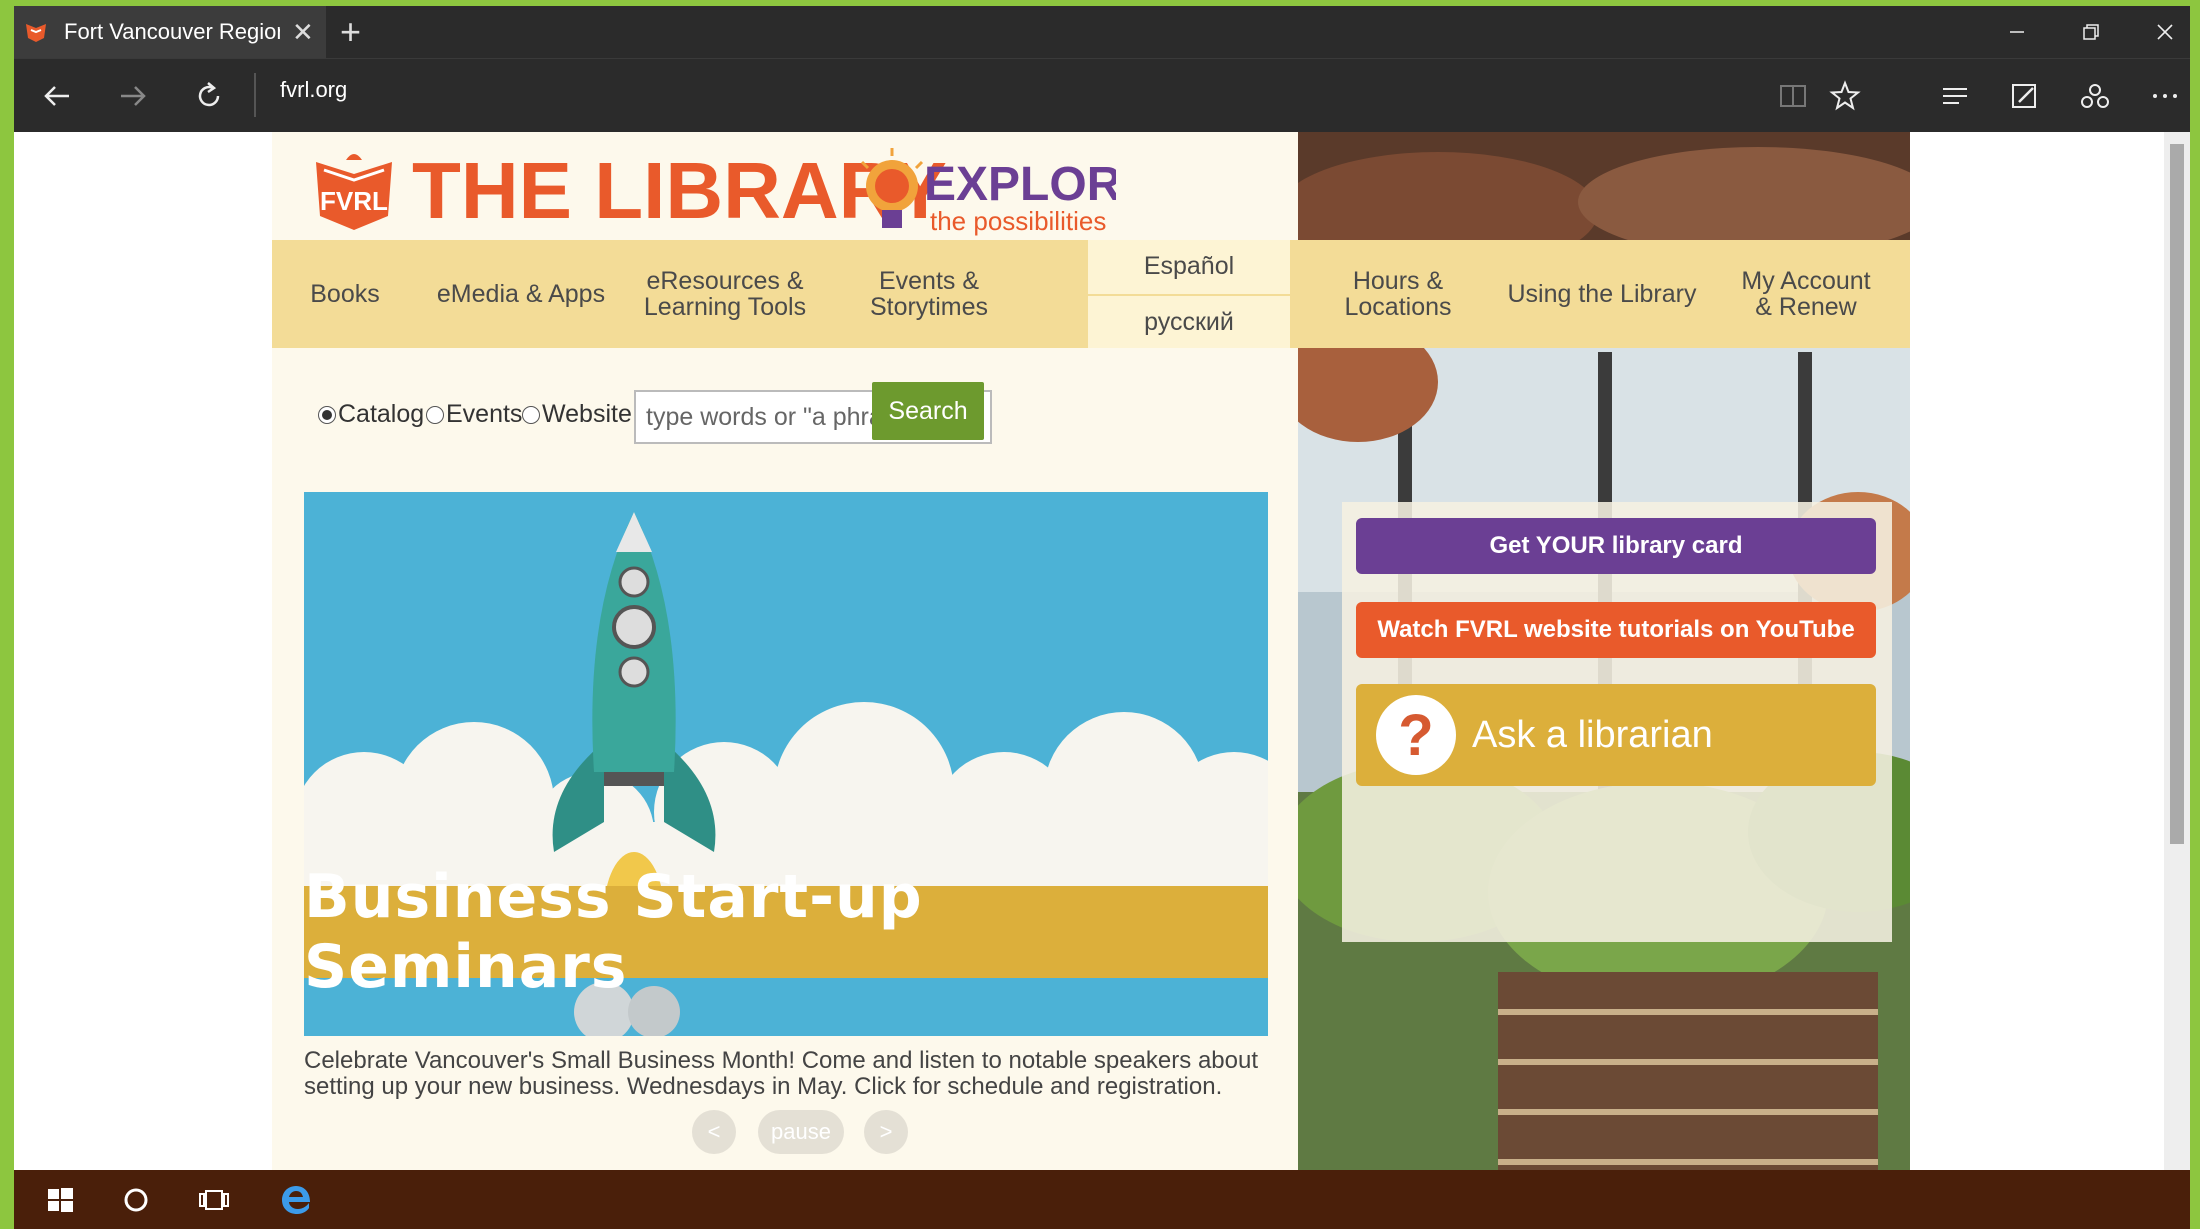 This screenshot has height=1229, width=2200. I want to click on carousel-pause-label: pause, so click(801, 1131).